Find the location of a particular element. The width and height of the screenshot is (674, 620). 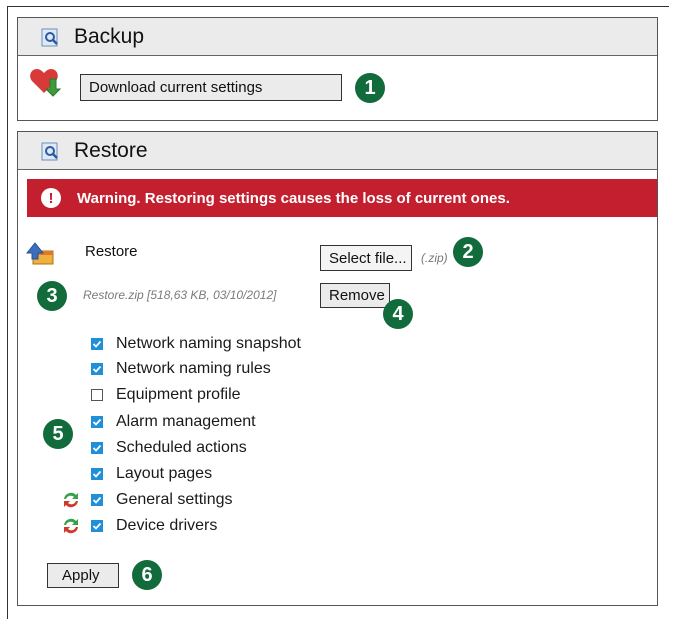

apply-button: Apply is located at coordinates (83, 575).